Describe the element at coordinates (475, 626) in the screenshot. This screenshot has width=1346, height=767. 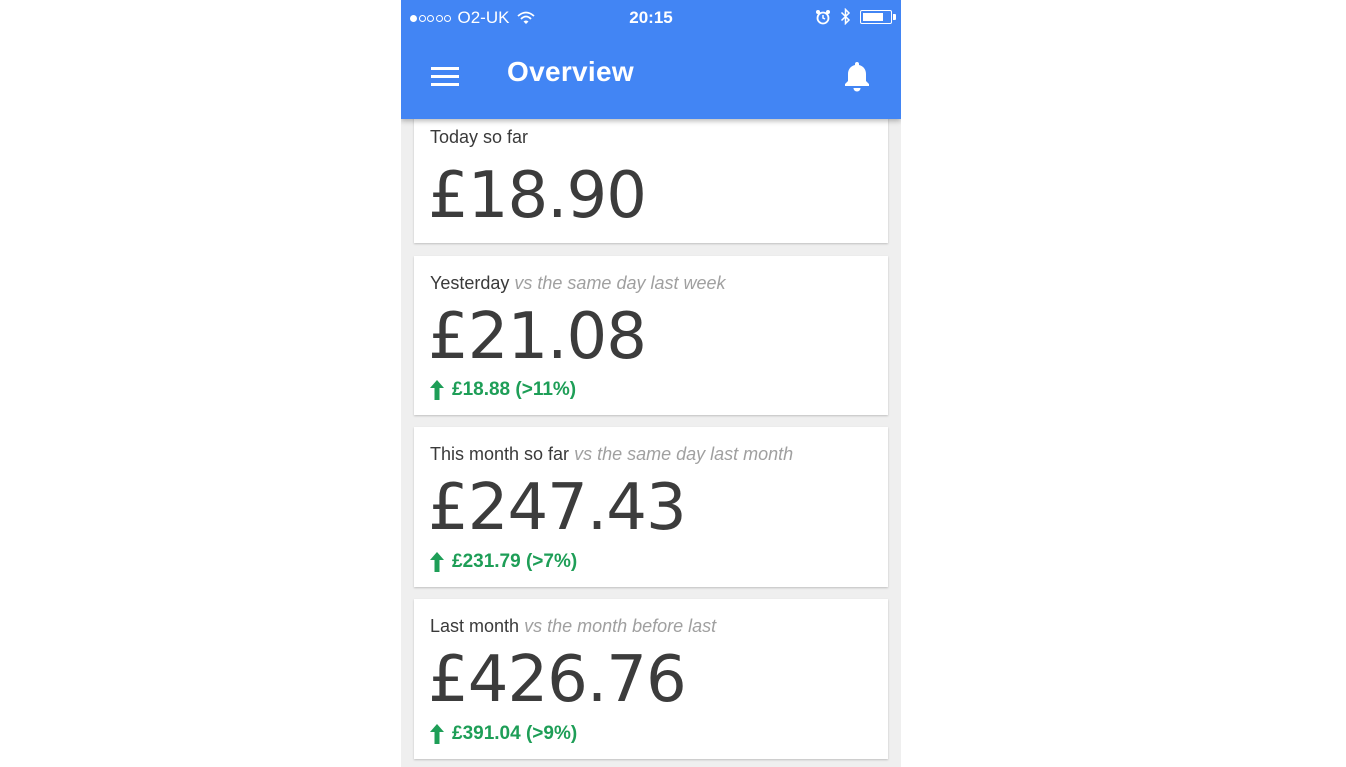
I see `card-title: Last month` at that location.